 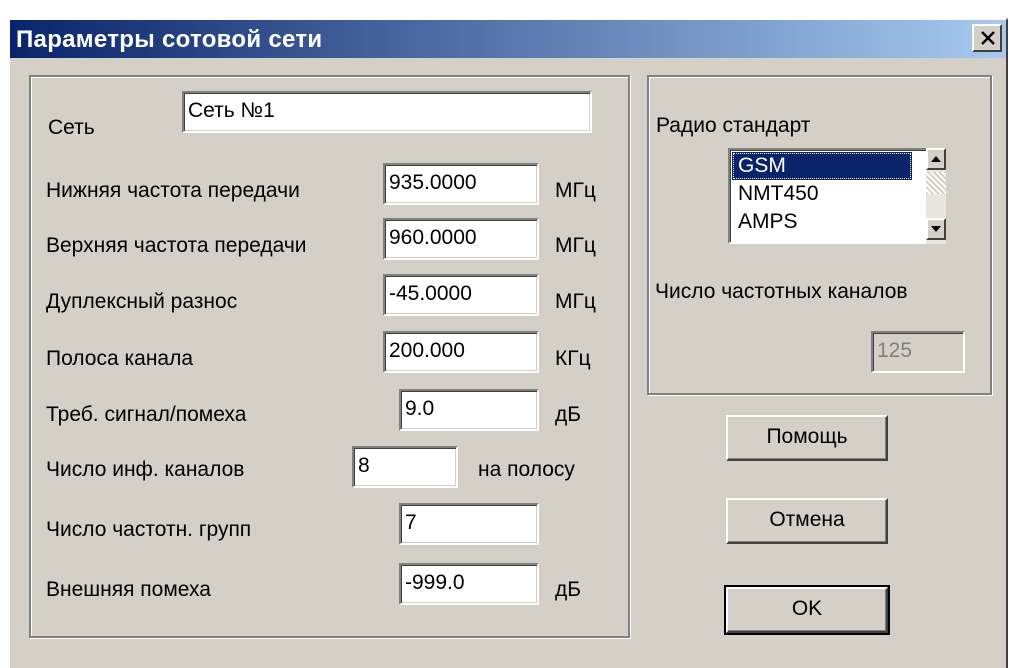 I want to click on freq-channels-field: 125, so click(x=918, y=352).